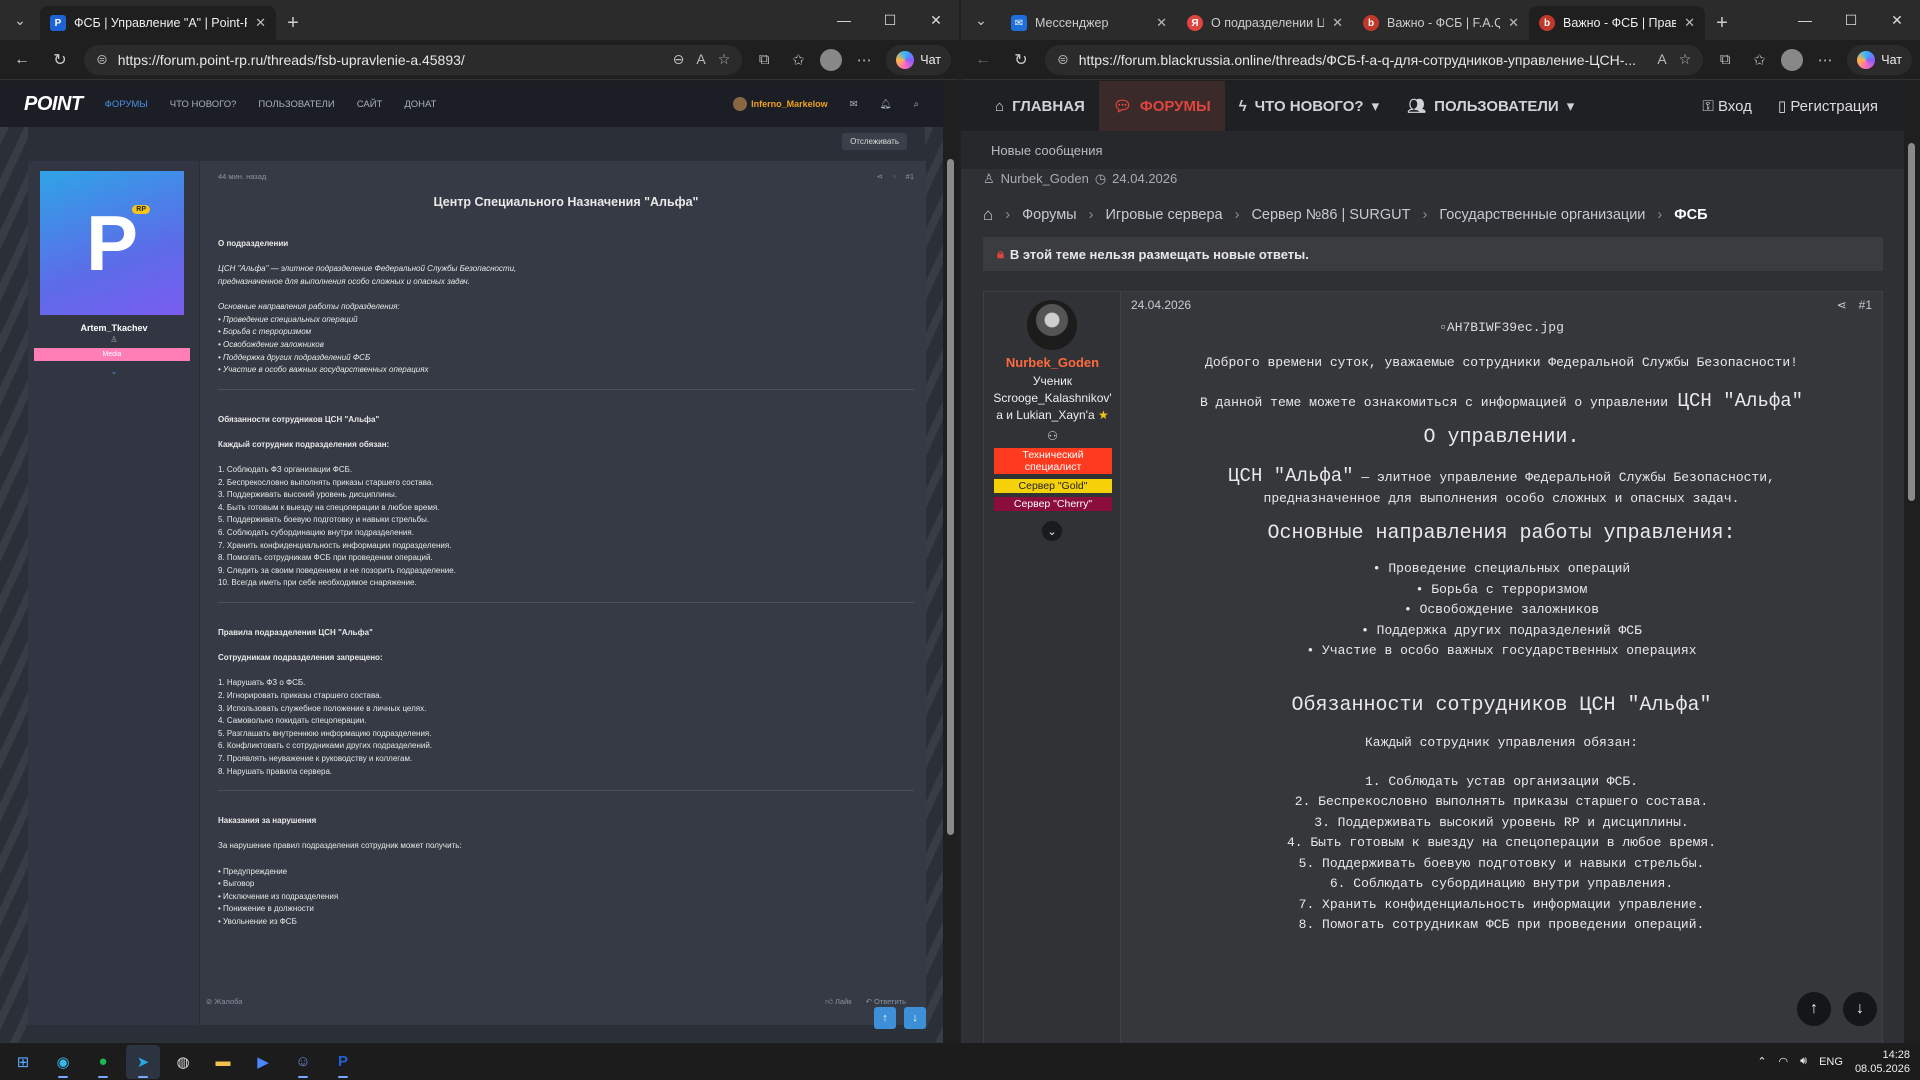 This screenshot has width=1920, height=1080. I want to click on breadcrumb-item: Государственные организации, so click(1542, 215).